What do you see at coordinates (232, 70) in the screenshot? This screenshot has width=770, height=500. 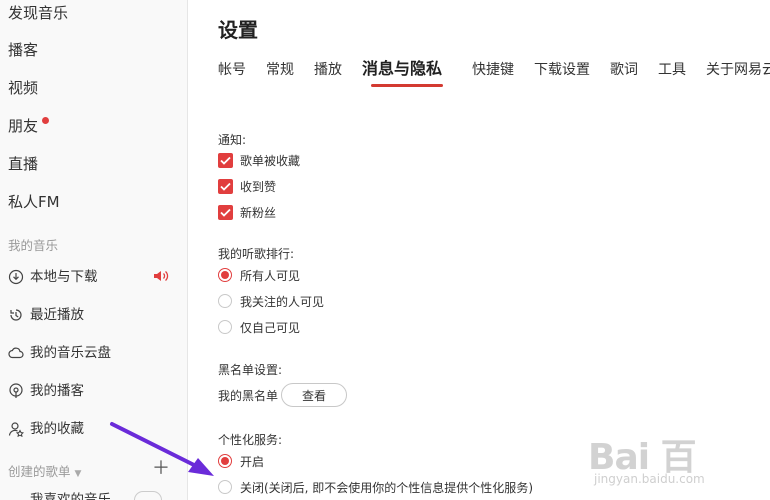 I see `tab-account: 帐号` at bounding box center [232, 70].